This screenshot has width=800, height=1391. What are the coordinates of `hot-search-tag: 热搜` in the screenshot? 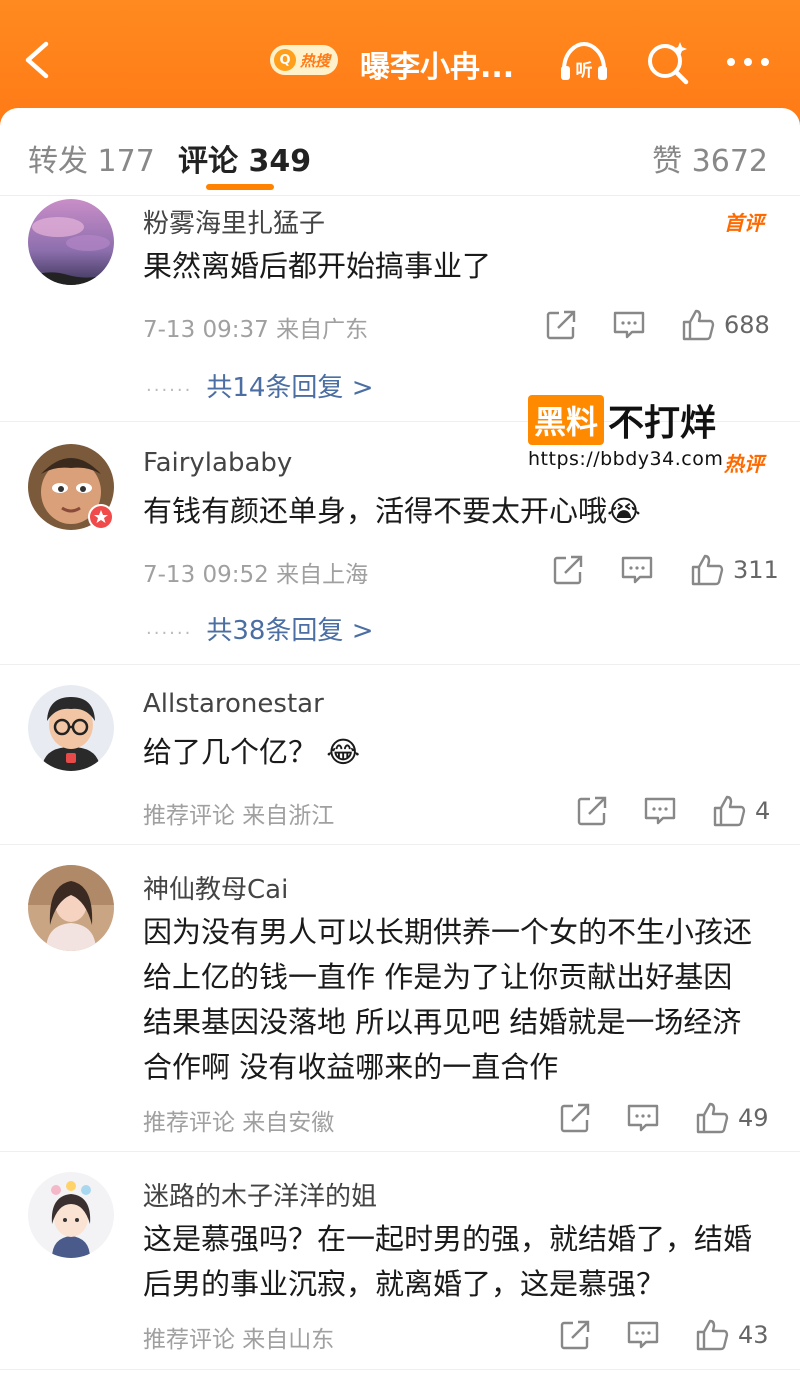 It's located at (315, 60).